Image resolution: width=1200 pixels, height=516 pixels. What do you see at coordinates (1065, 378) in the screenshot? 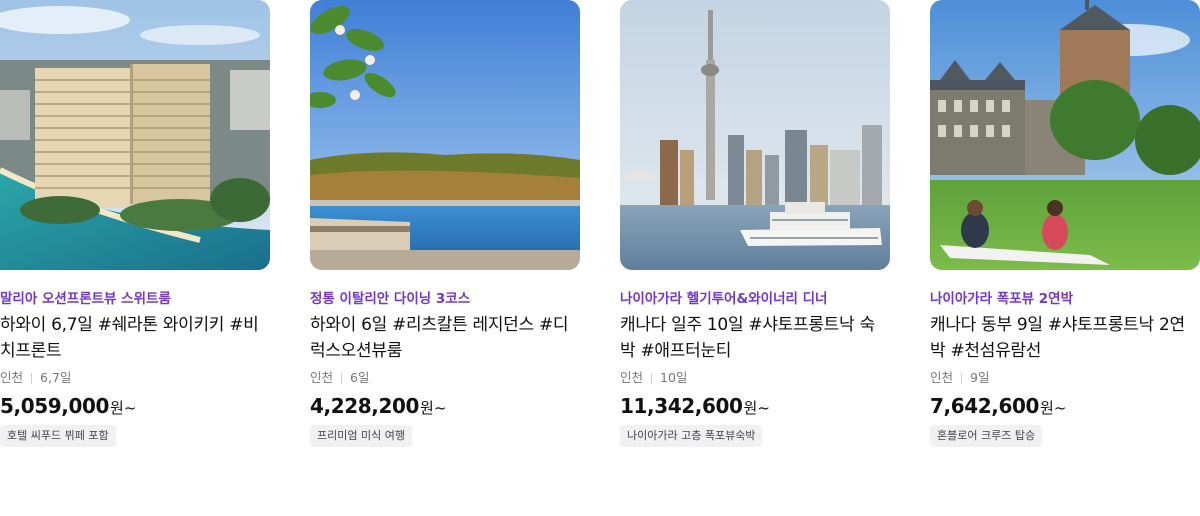
I see `product-meta: 인천 9일` at bounding box center [1065, 378].